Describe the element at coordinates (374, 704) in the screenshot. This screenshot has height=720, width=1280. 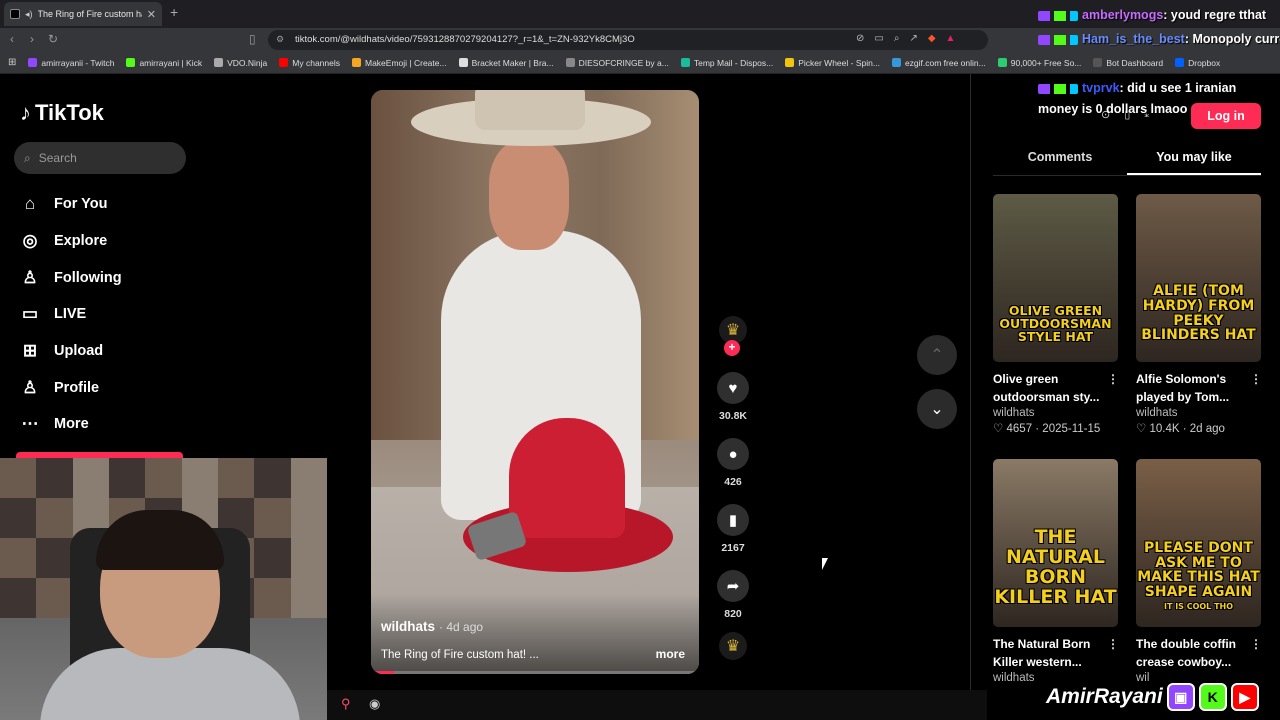
I see `recorder-icon: ◉` at that location.